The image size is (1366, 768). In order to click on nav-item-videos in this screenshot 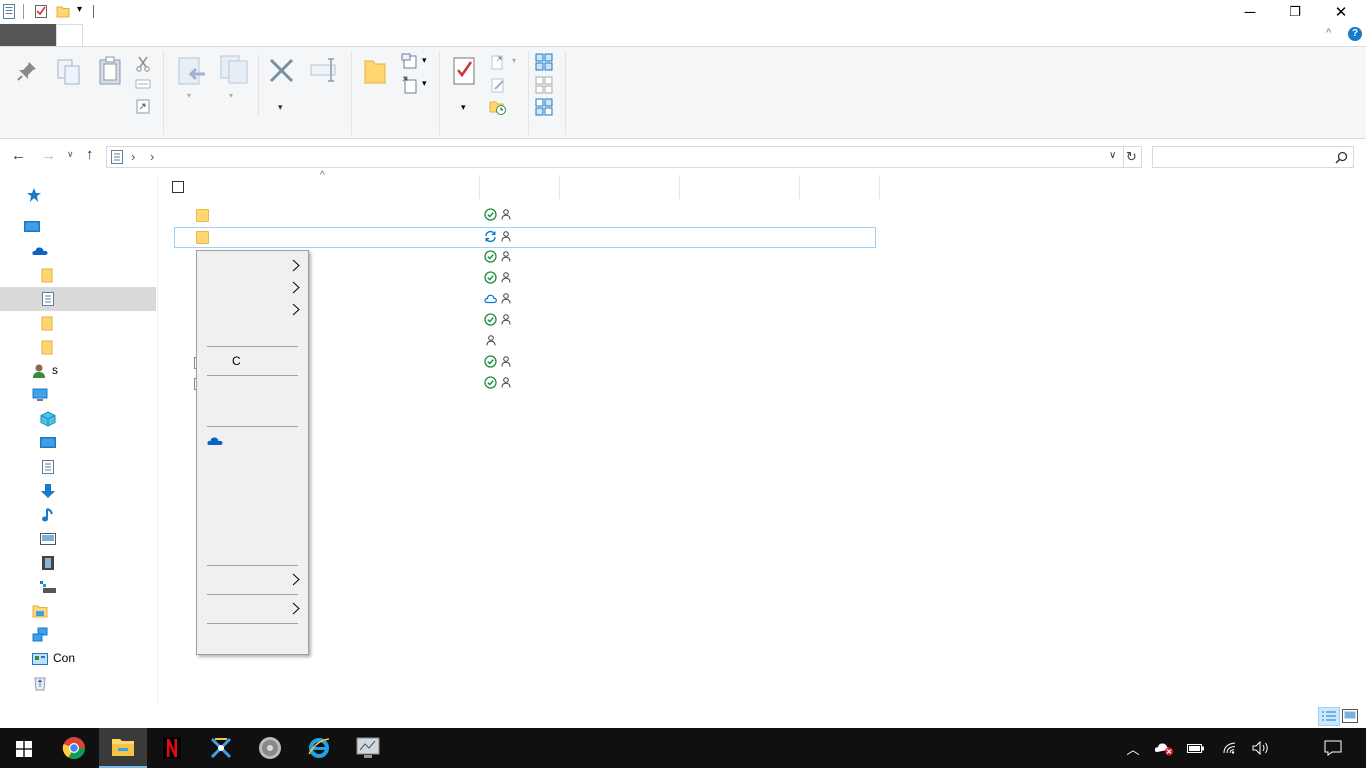, I will do `click(78, 563)`.